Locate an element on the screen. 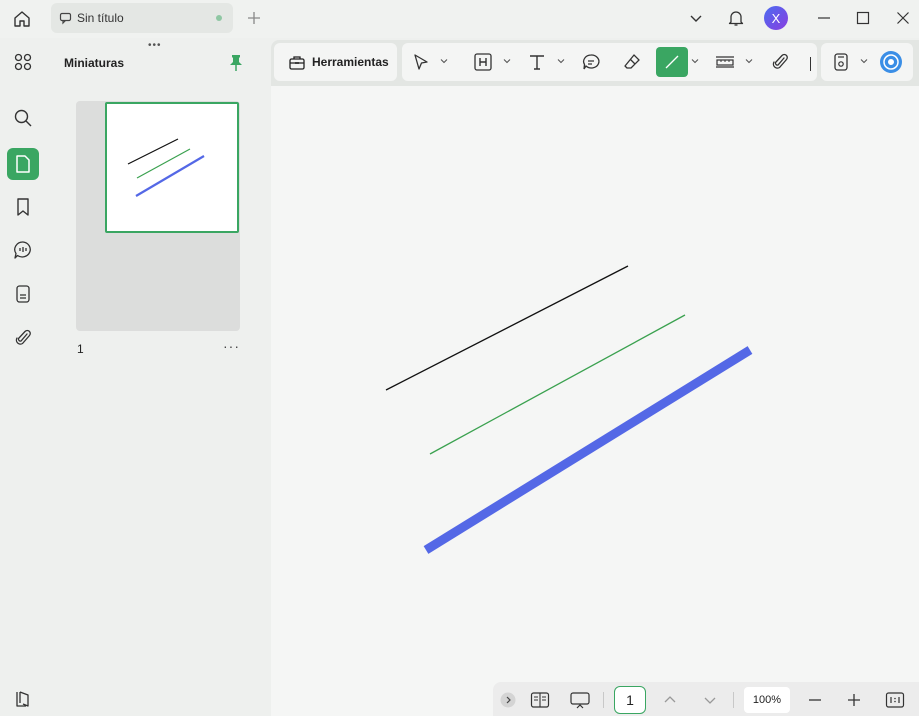 The image size is (919, 716). chevron-up-icon is located at coordinates (670, 699).